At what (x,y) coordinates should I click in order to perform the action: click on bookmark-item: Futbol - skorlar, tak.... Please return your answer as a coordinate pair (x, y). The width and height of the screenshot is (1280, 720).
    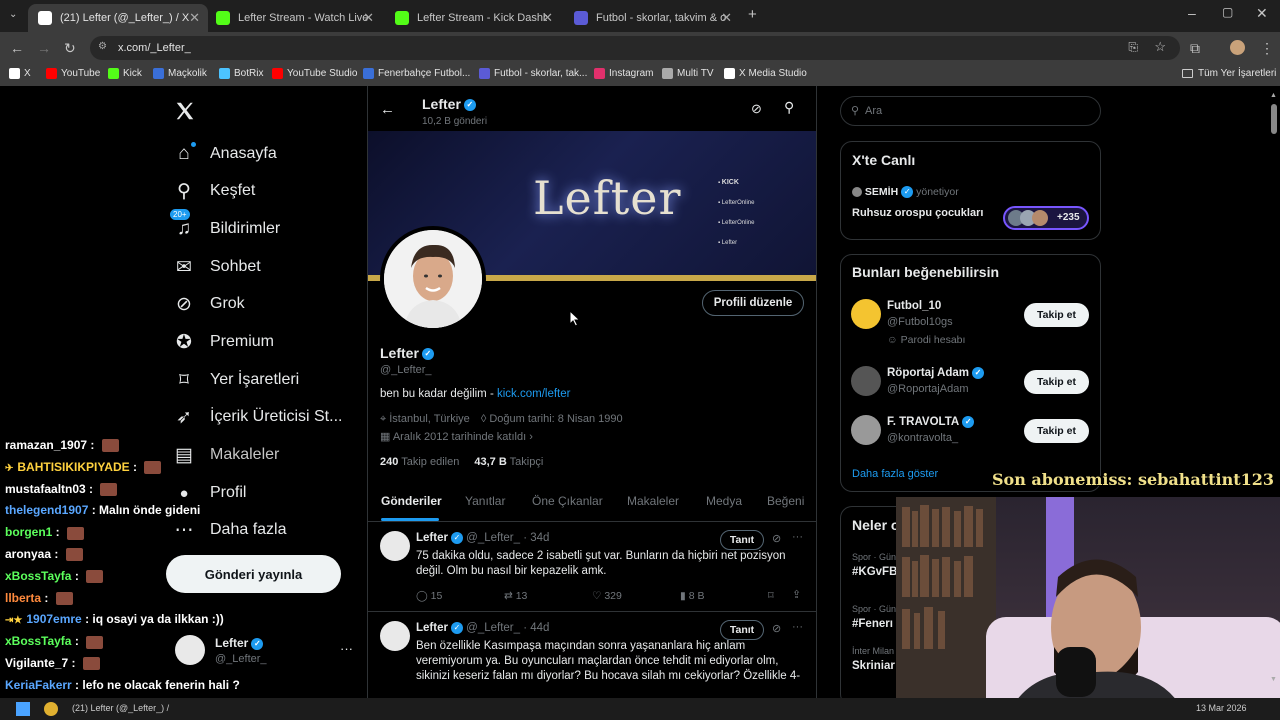
    Looking at the image, I should click on (533, 73).